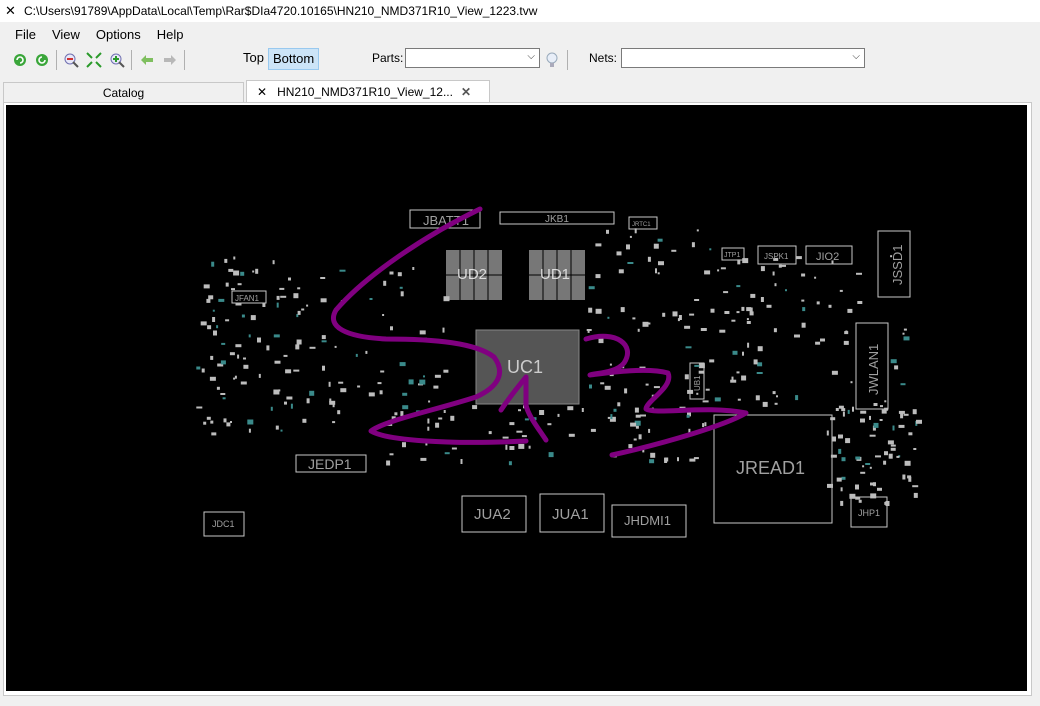 The image size is (1040, 706). I want to click on label-jread1: JREAD1, so click(770, 468).